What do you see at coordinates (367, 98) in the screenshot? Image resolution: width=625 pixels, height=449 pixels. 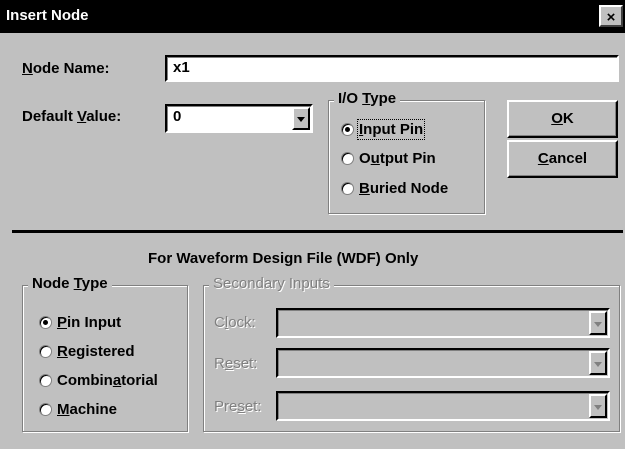 I see `io-type-legend: I/O Type` at bounding box center [367, 98].